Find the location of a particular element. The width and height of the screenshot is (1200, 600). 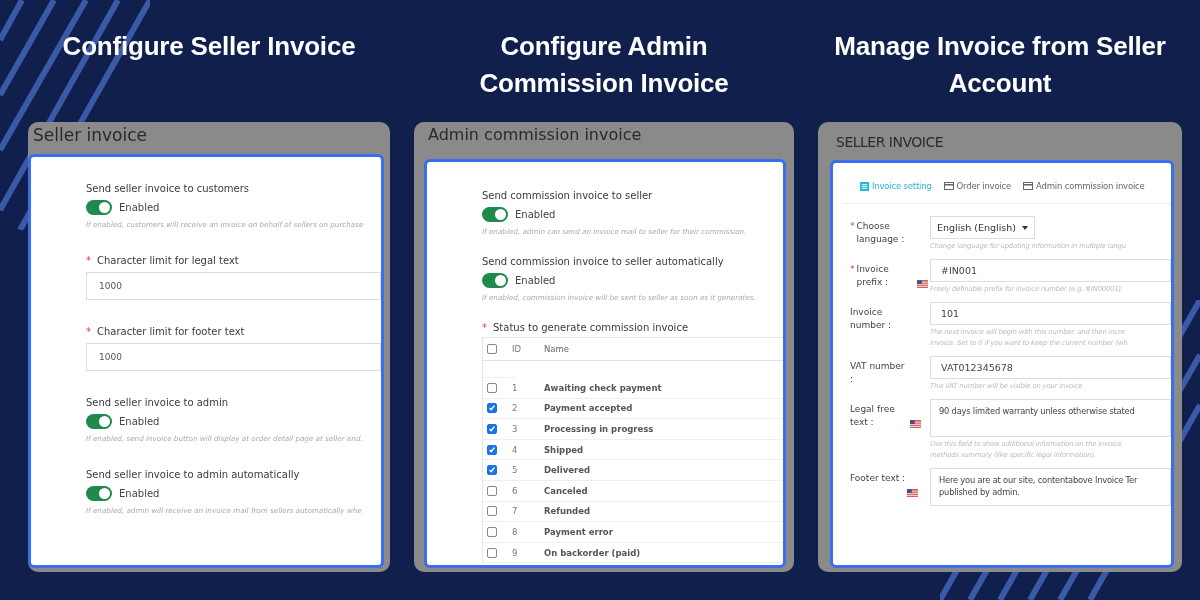

section-heading: Manage Invoice from Seller Account is located at coordinates (1000, 65).